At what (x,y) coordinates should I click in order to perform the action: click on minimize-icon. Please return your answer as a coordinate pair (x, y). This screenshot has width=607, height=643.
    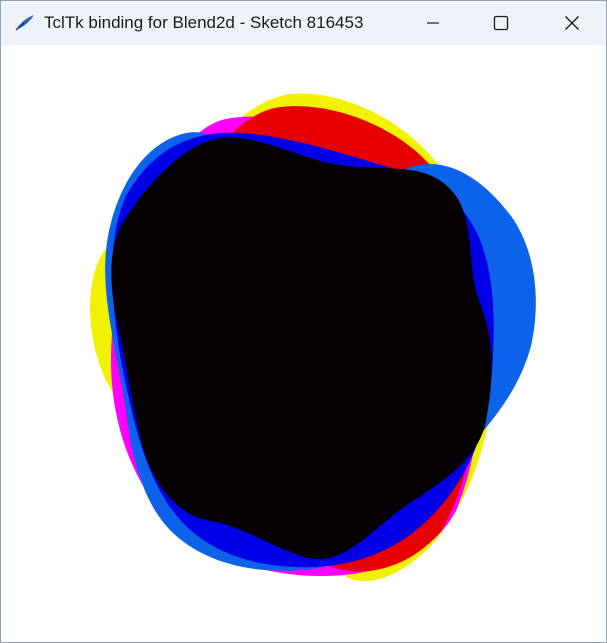
    Looking at the image, I should click on (433, 23).